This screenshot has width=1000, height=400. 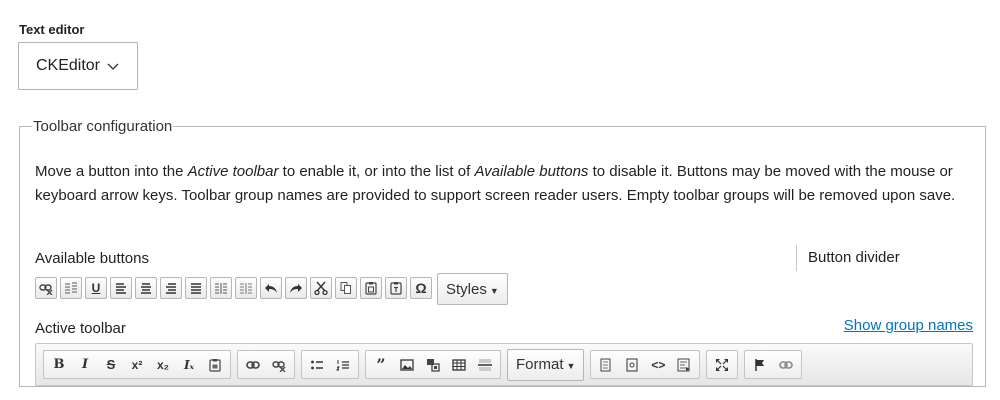 What do you see at coordinates (146, 288) in the screenshot?
I see `align-center-icon` at bounding box center [146, 288].